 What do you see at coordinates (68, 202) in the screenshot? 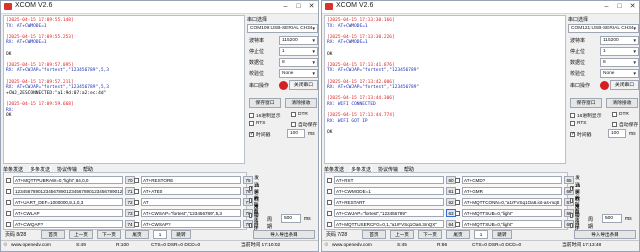
I see `send-command-input: AT+UART_DEF=1000000,8,1,0,3` at bounding box center [68, 202].